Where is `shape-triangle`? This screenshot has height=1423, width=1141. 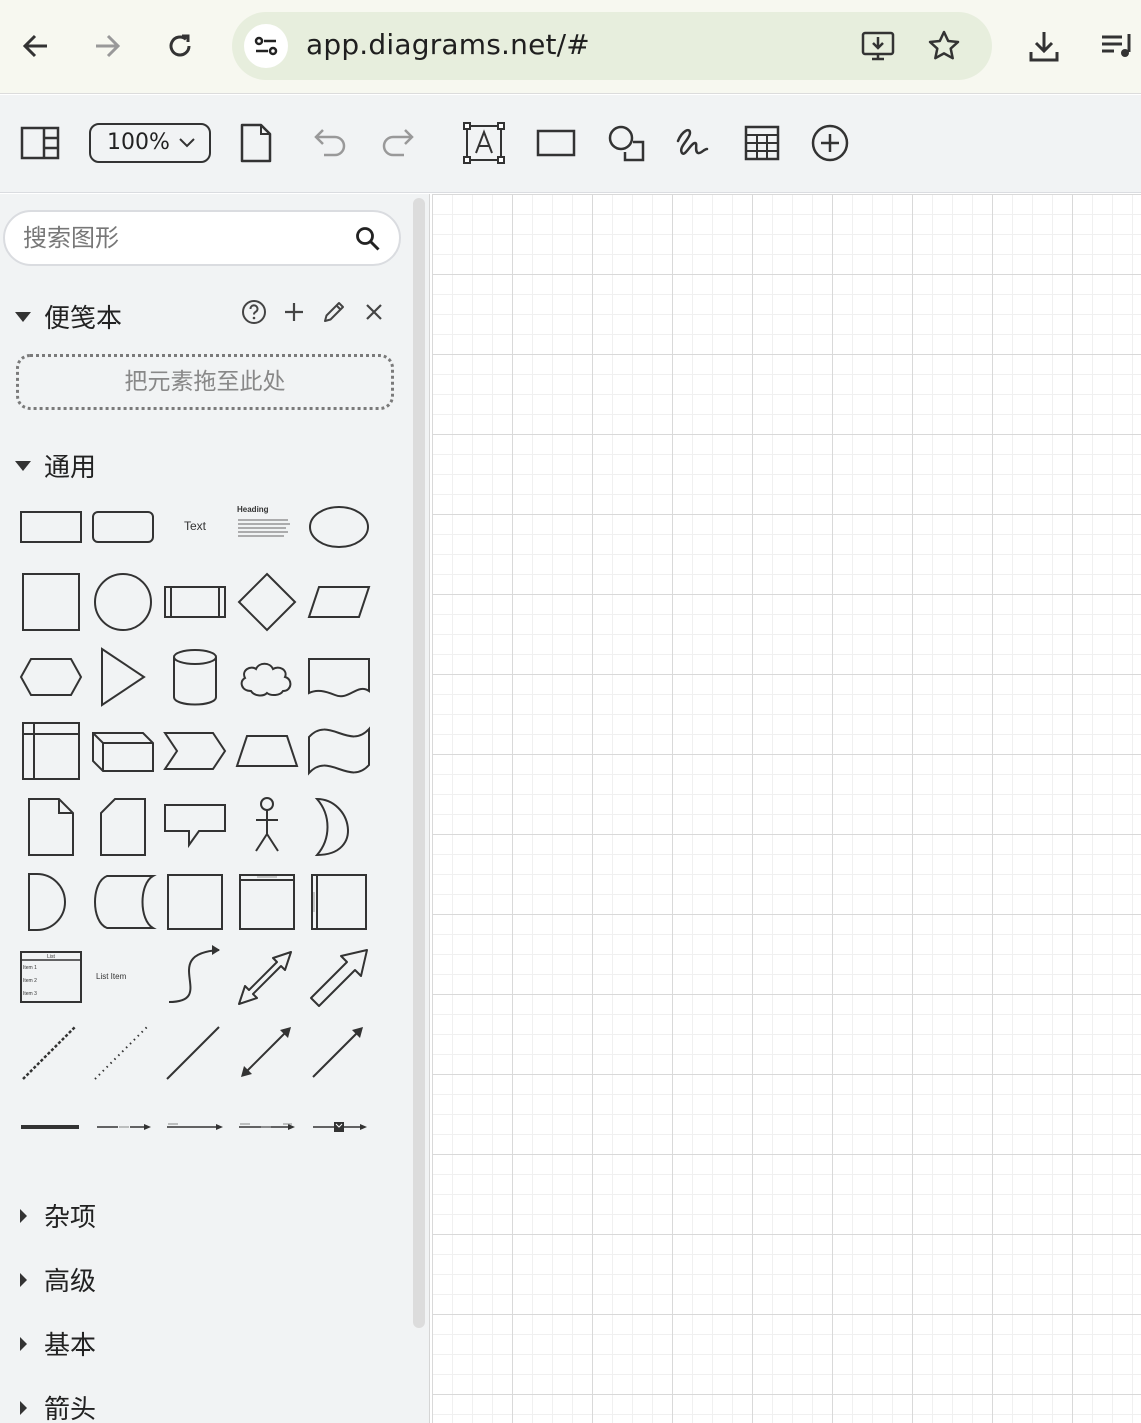
shape-triangle is located at coordinates (123, 677).